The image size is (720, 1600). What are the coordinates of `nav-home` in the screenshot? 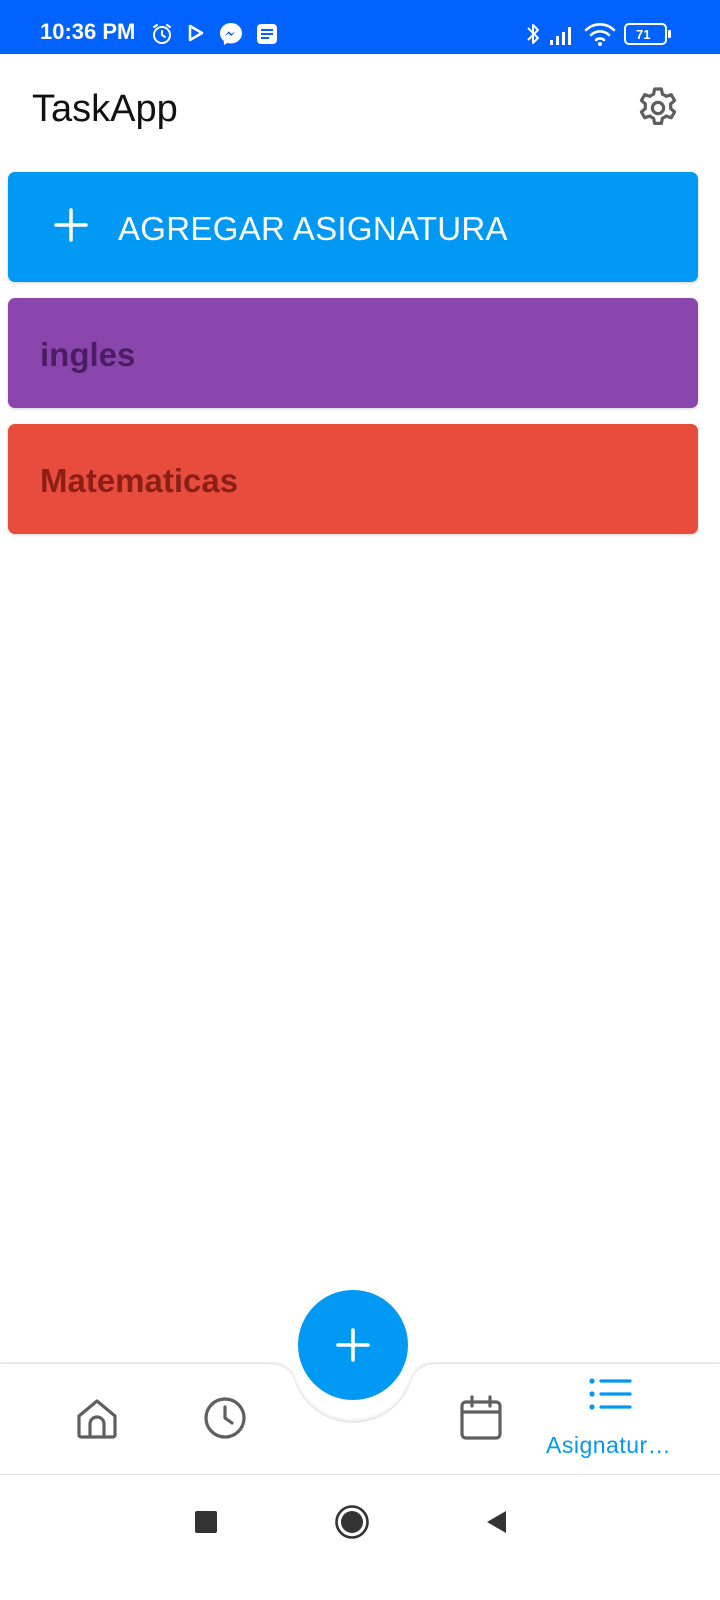 It's located at (97, 1420).